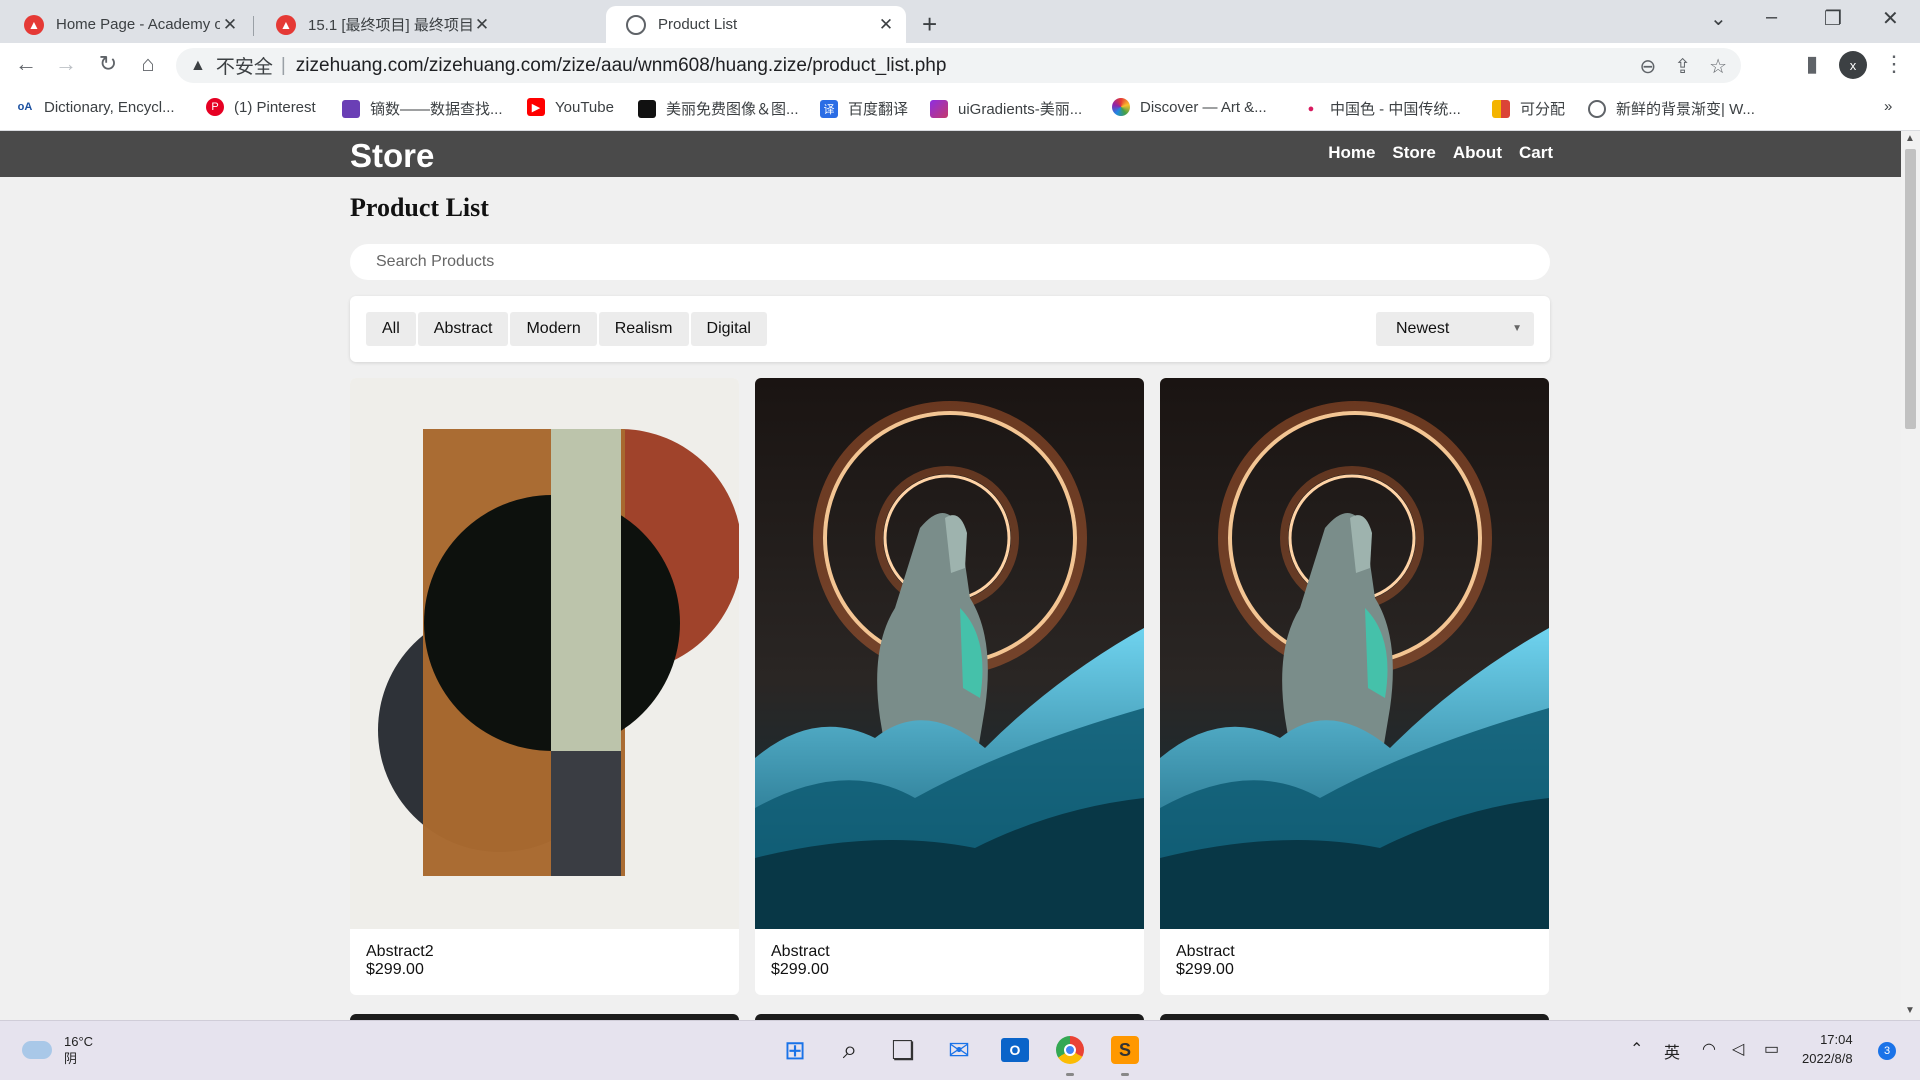  I want to click on category-filters: All Abstract Modern Realism Digital, so click(566, 329).